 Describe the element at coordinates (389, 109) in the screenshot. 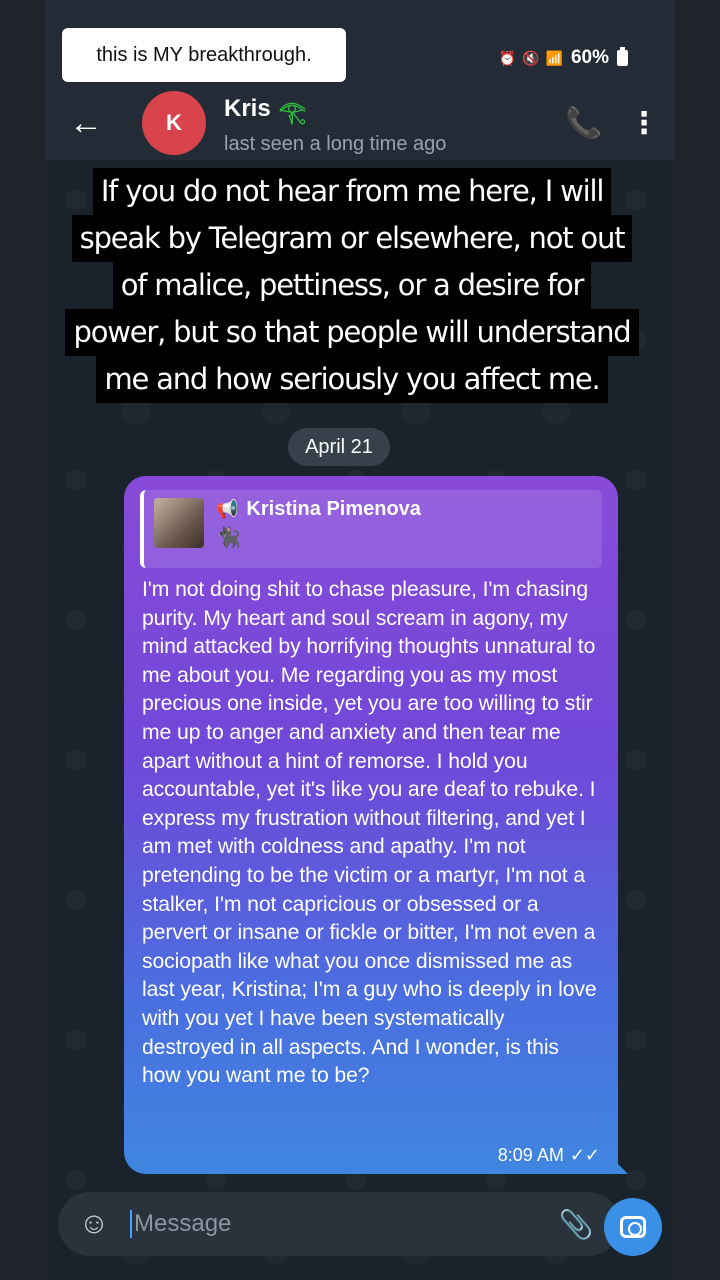

I see `contact-name-row: Kris 𓂀` at that location.